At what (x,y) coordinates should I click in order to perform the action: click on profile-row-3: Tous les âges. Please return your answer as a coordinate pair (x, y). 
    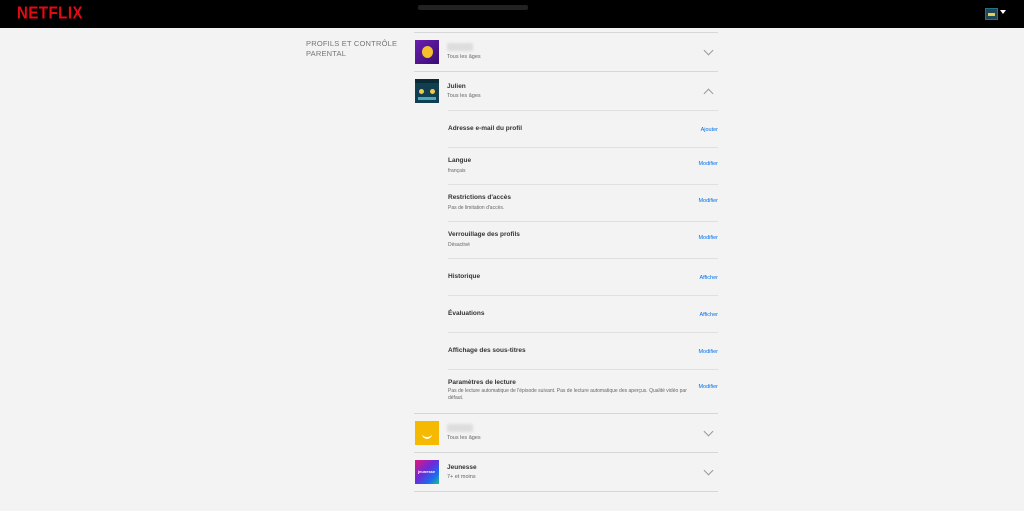
    Looking at the image, I should click on (566, 433).